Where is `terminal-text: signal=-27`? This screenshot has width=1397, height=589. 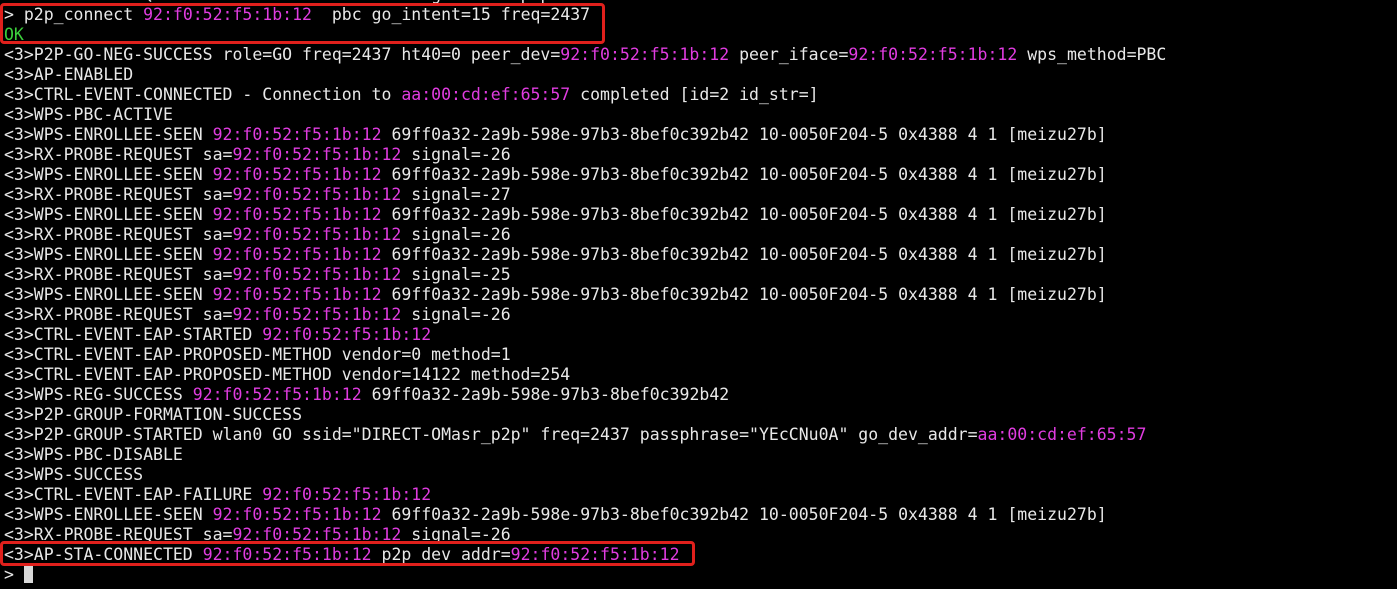
terminal-text: signal=-27 is located at coordinates (456, 194).